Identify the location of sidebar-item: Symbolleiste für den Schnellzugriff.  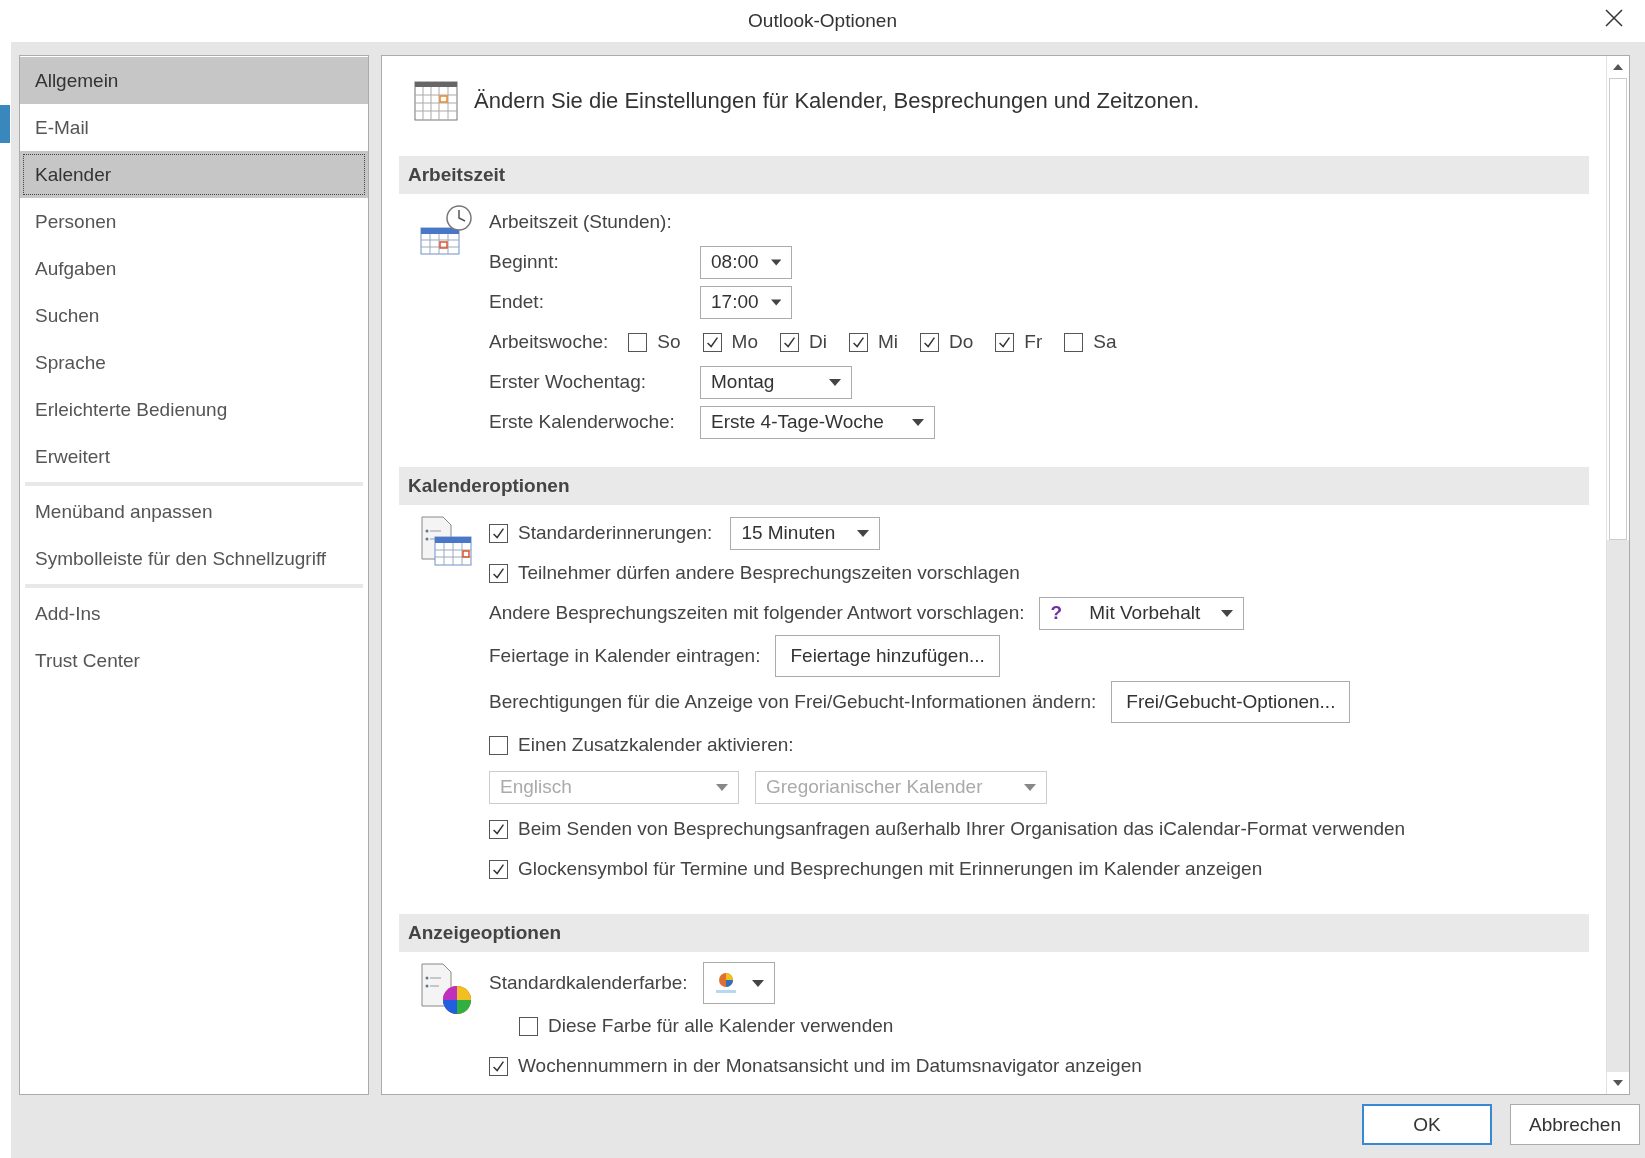
(194, 558).